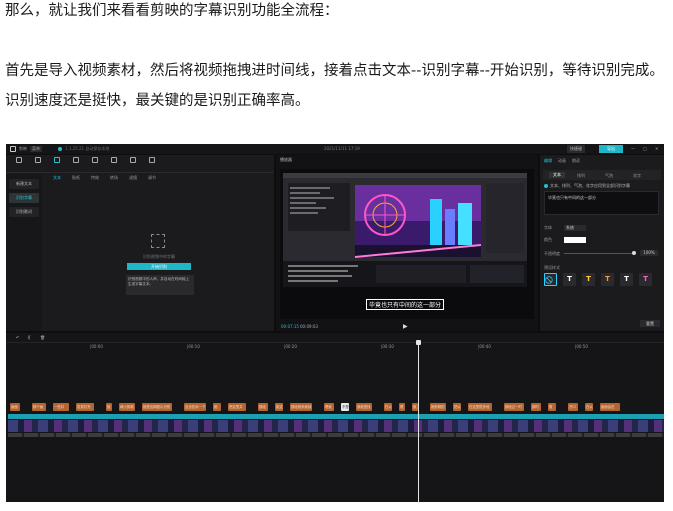 The image size is (673, 511). What do you see at coordinates (656, 148) in the screenshot?
I see `close-icon: ✕` at bounding box center [656, 148].